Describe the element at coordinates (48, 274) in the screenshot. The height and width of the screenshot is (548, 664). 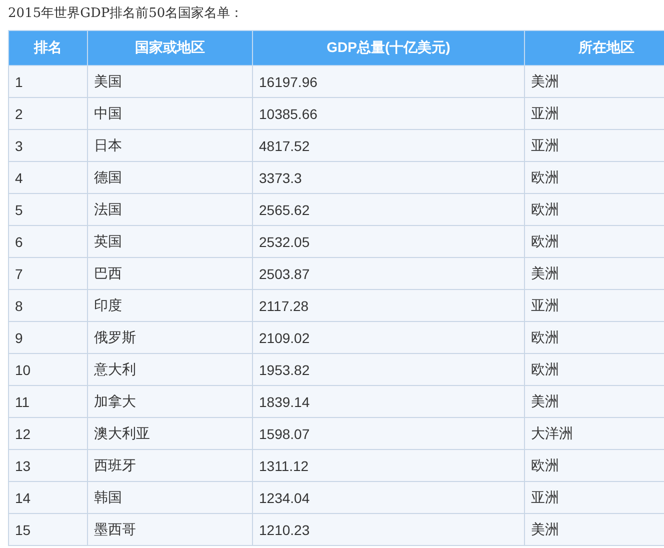
I see `table-cell: 7` at that location.